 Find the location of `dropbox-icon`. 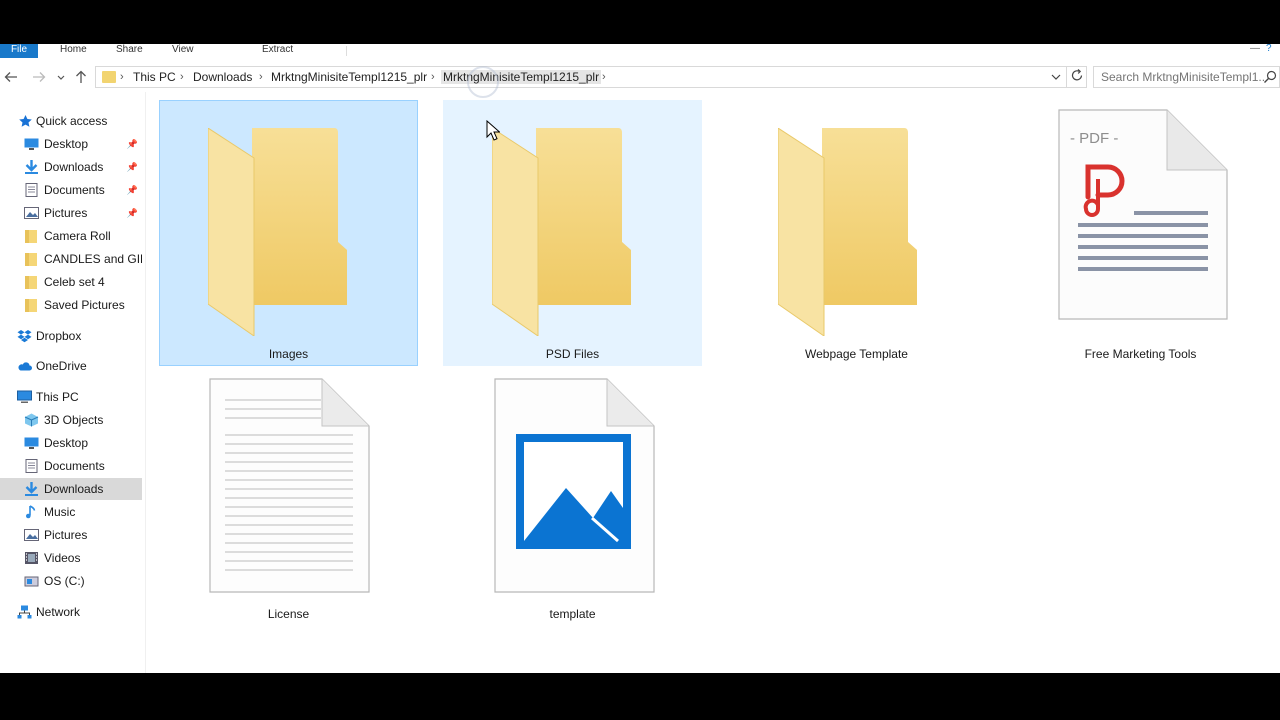

dropbox-icon is located at coordinates (24, 336).